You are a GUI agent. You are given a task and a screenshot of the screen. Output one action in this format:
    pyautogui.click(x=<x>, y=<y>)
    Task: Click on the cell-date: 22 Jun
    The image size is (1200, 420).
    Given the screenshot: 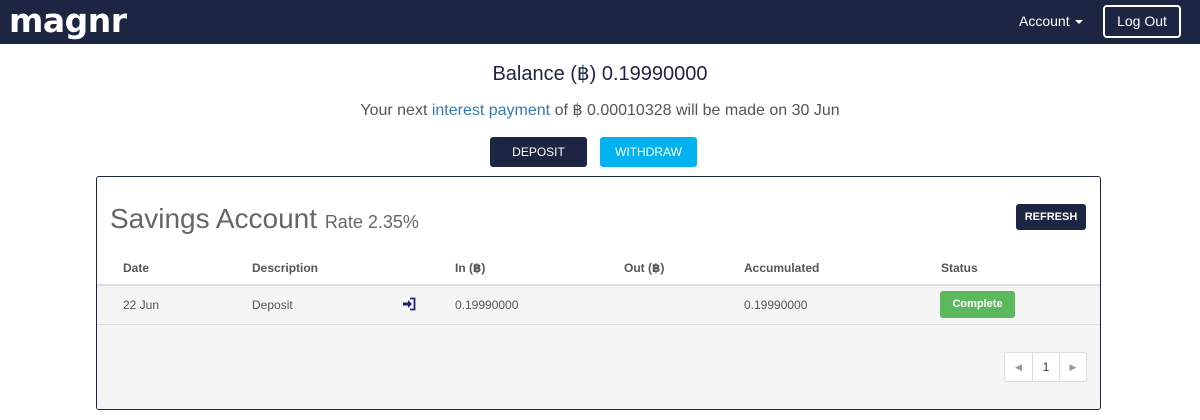 What is the action you would take?
    pyautogui.click(x=141, y=305)
    